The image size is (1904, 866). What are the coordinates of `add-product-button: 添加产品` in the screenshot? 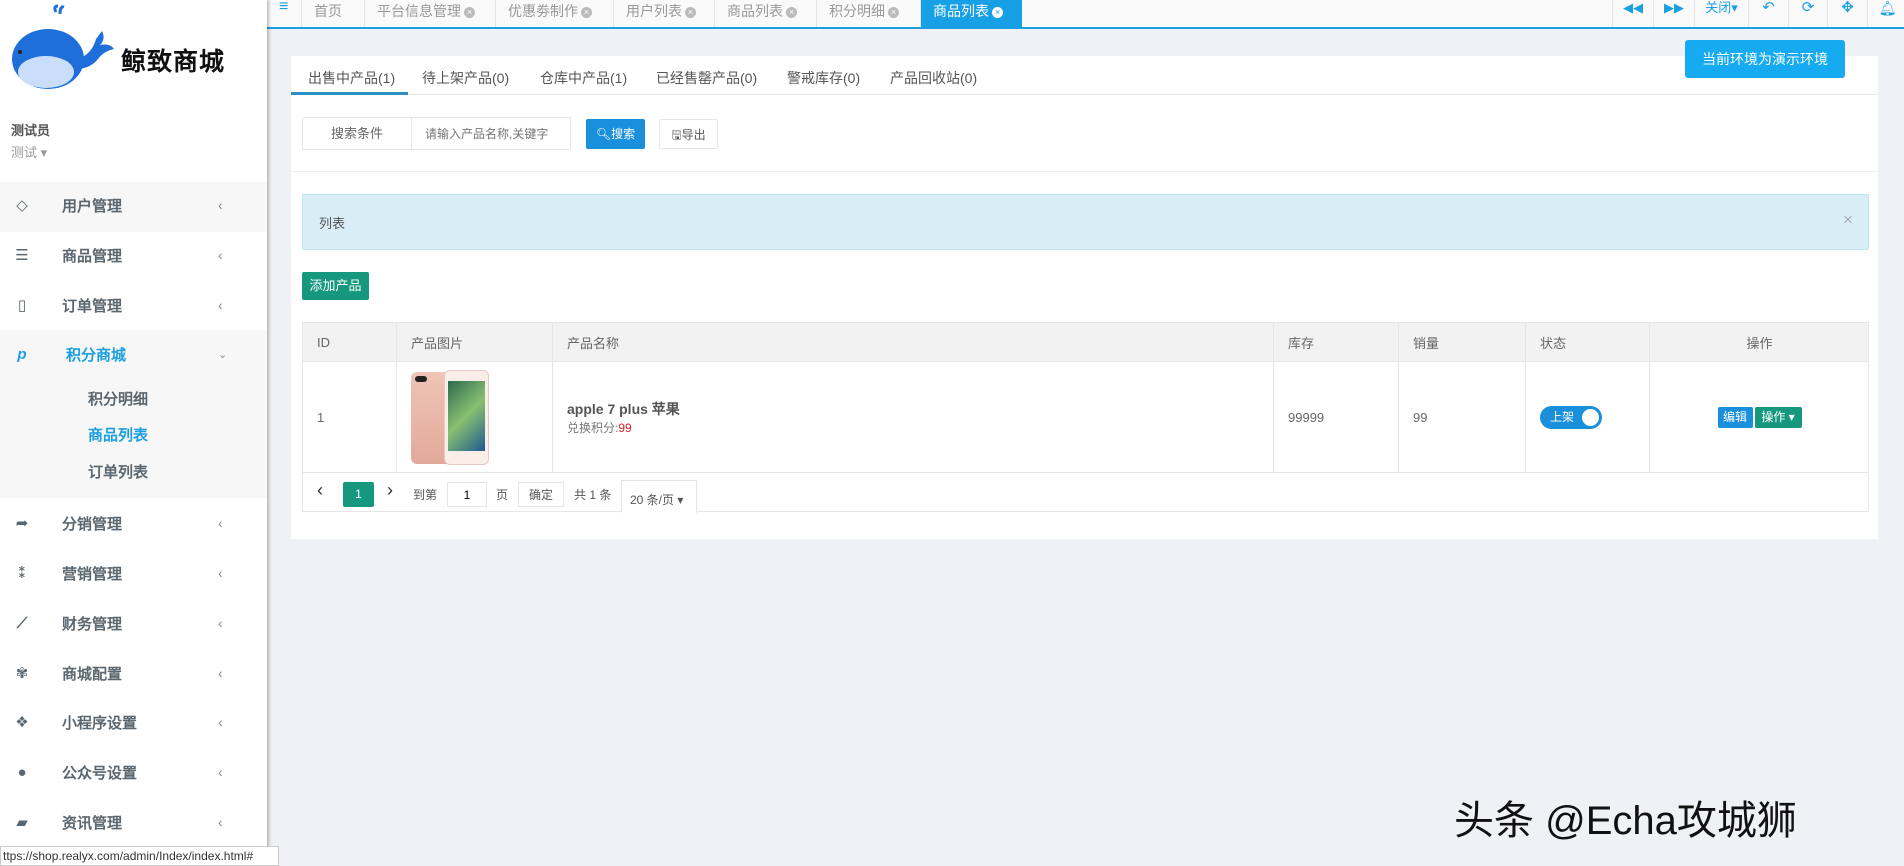 It's located at (335, 286).